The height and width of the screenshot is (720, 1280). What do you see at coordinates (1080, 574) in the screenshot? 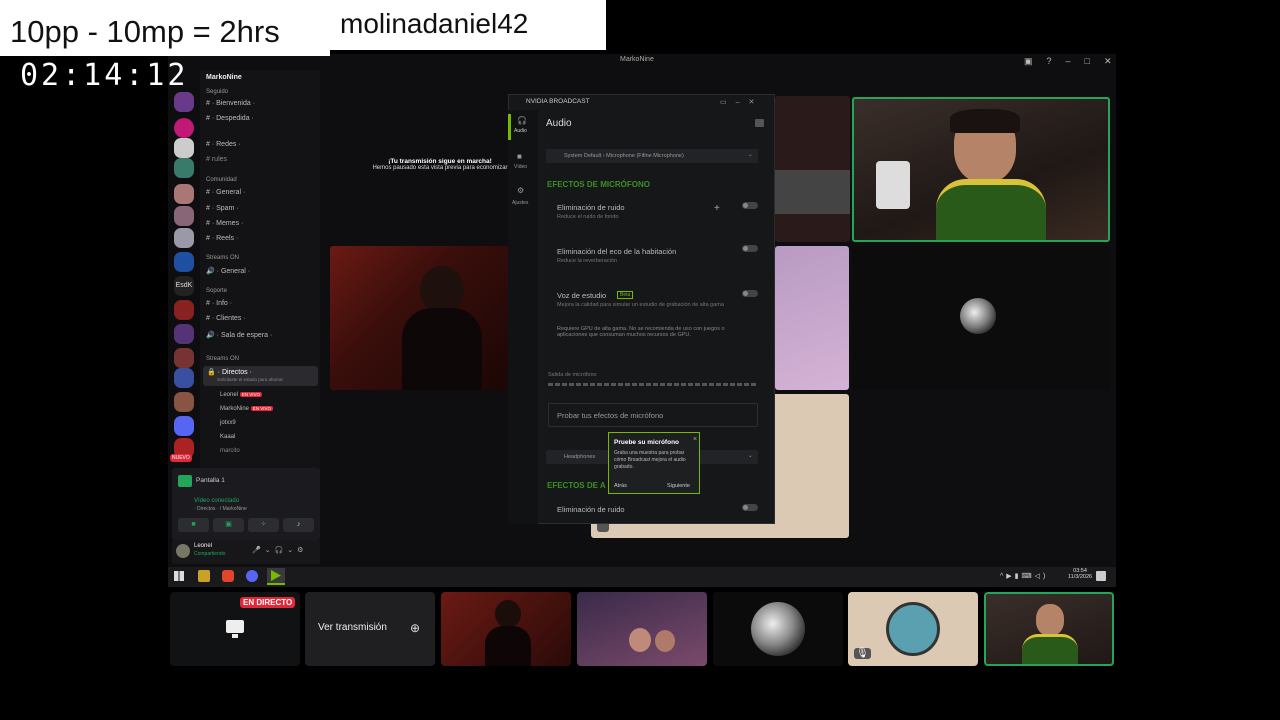
I see `clock: 03:54 11/3/2026` at bounding box center [1080, 574].